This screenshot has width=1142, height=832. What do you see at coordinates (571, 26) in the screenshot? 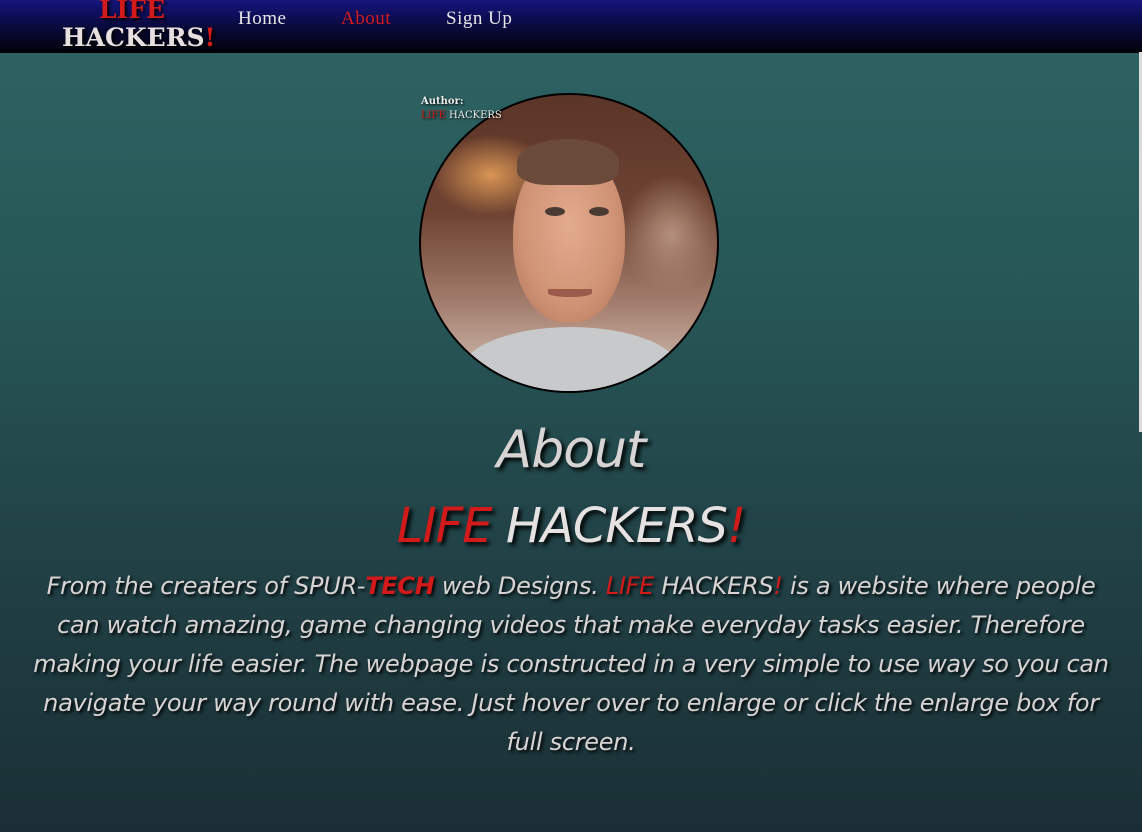
I see `top-navbar: LIFE HACKERS! Home About Sign Up` at bounding box center [571, 26].